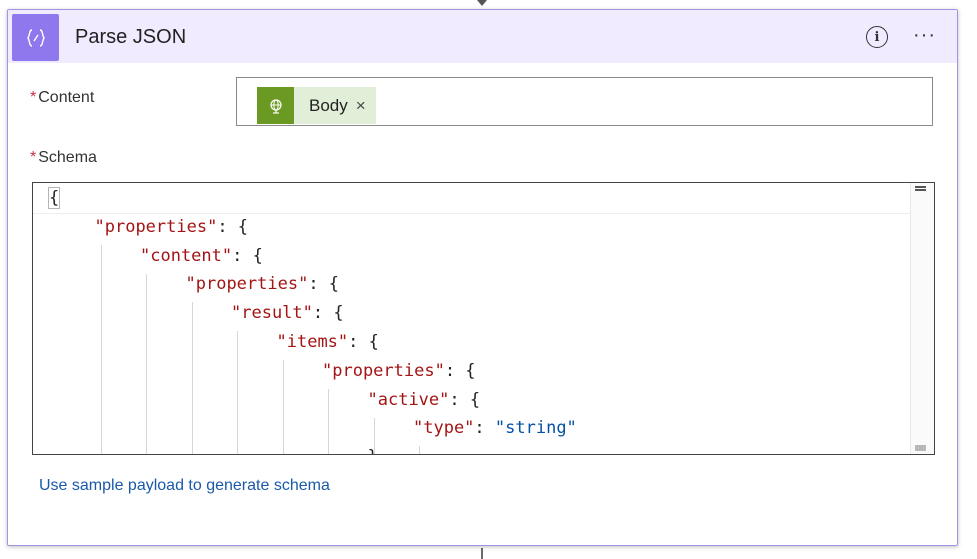  Describe the element at coordinates (920, 188) in the screenshot. I see `scroll-marker-top` at that location.